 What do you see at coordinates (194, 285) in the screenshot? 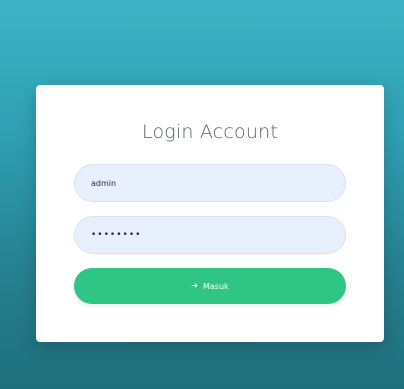
I see `login-arrow-icon: ➜` at bounding box center [194, 285].